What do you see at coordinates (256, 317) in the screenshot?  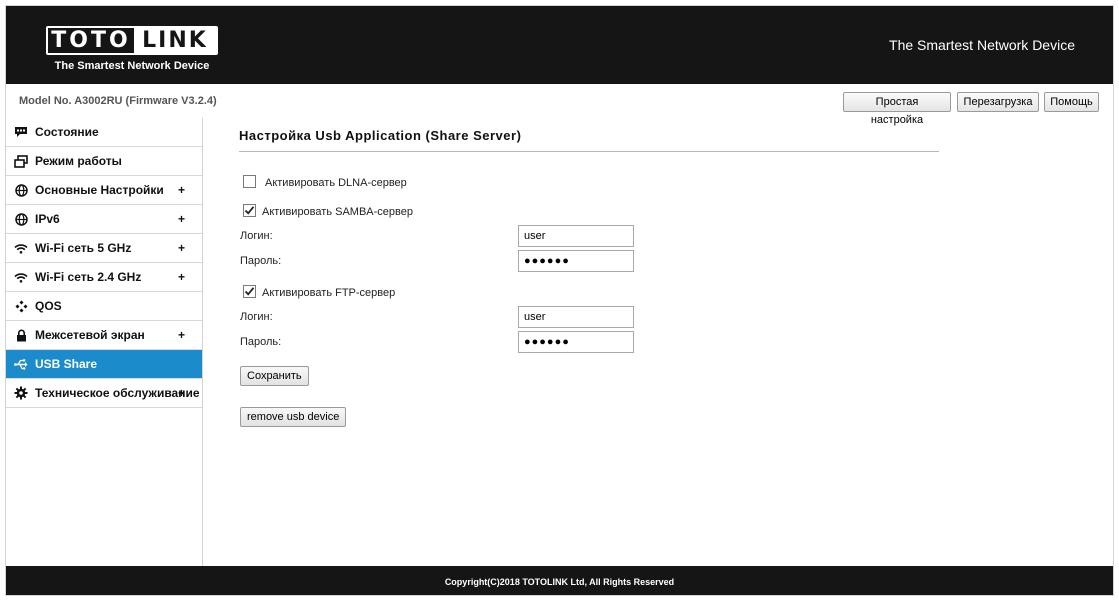 I see `ftp-login-label: Логин:` at bounding box center [256, 317].